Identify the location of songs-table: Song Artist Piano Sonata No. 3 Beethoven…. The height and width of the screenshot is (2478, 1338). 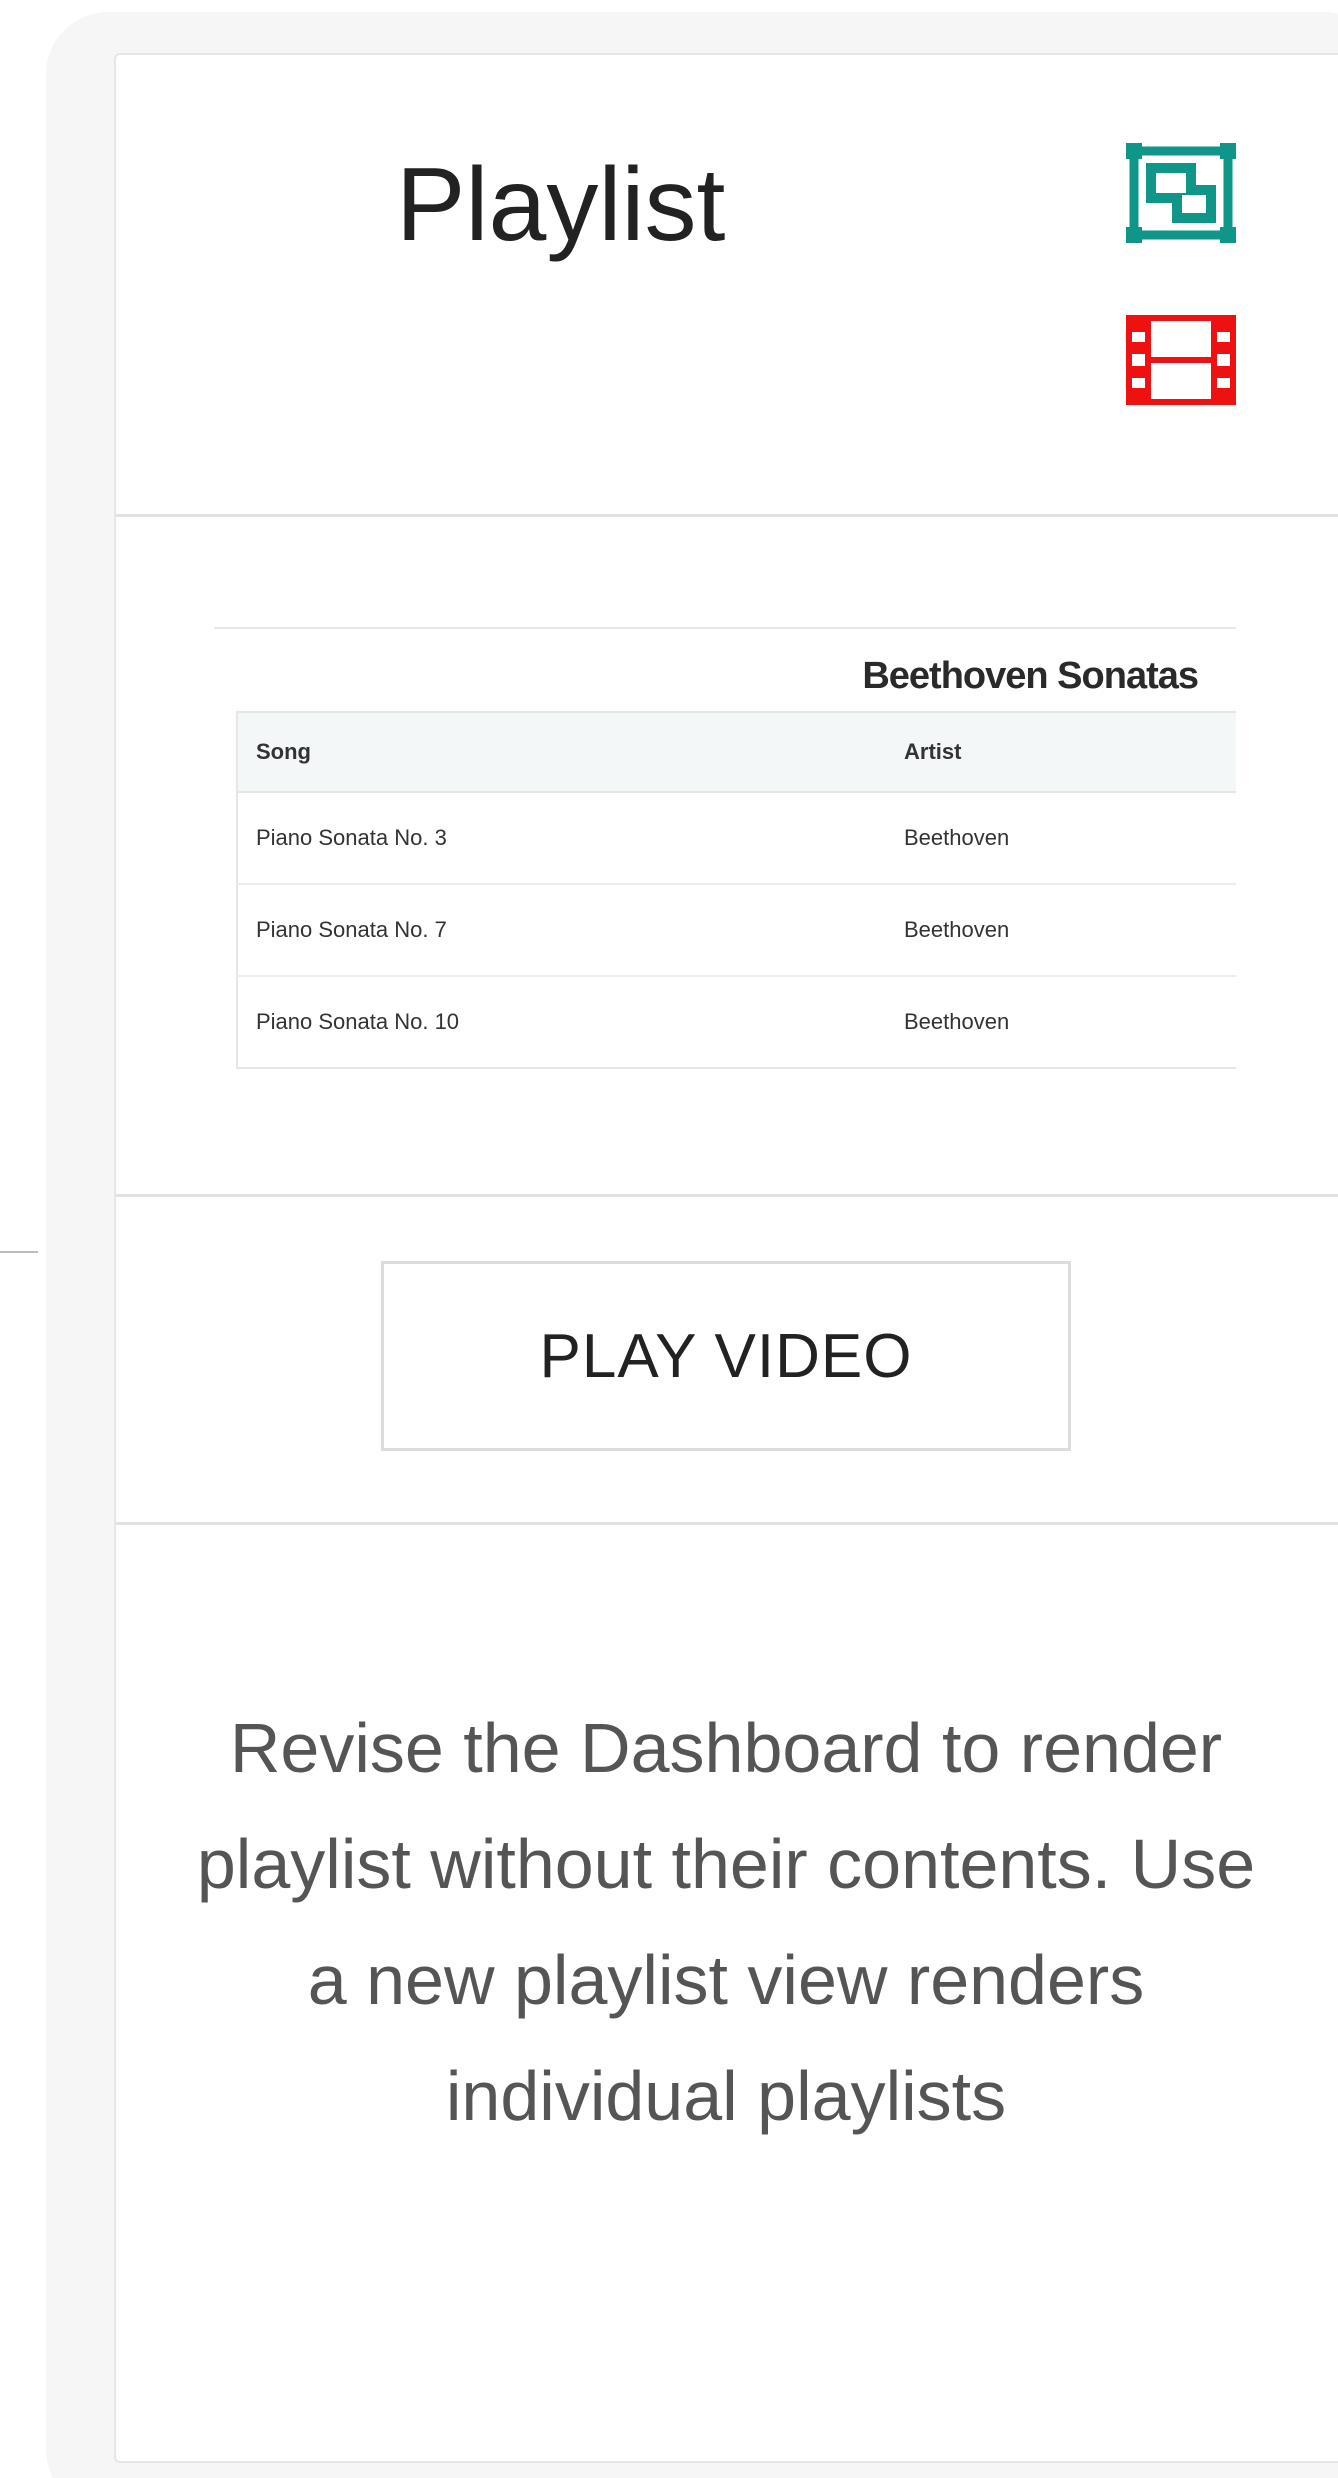
(736, 890).